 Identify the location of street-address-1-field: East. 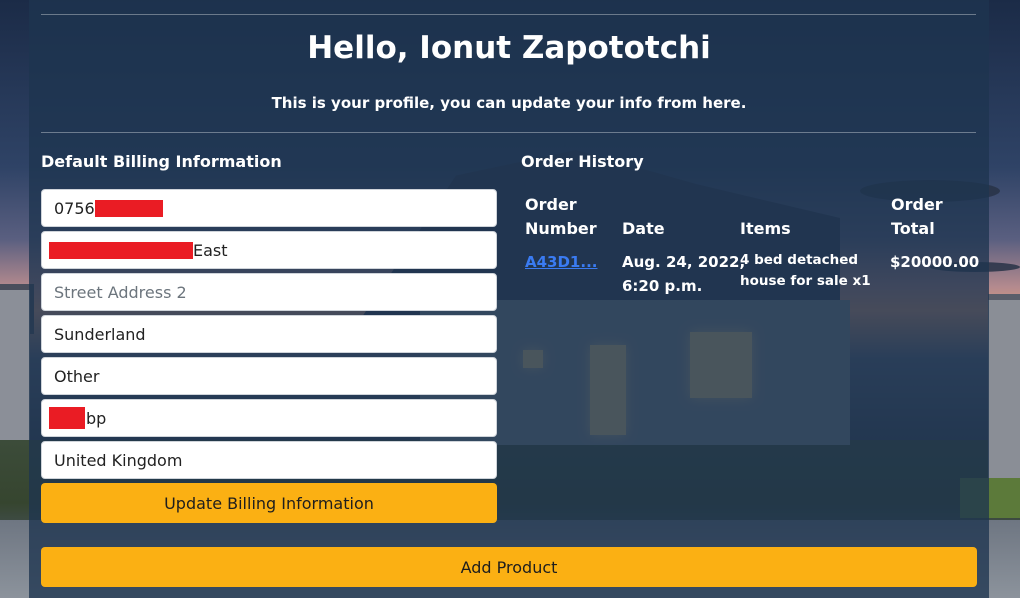
(269, 250).